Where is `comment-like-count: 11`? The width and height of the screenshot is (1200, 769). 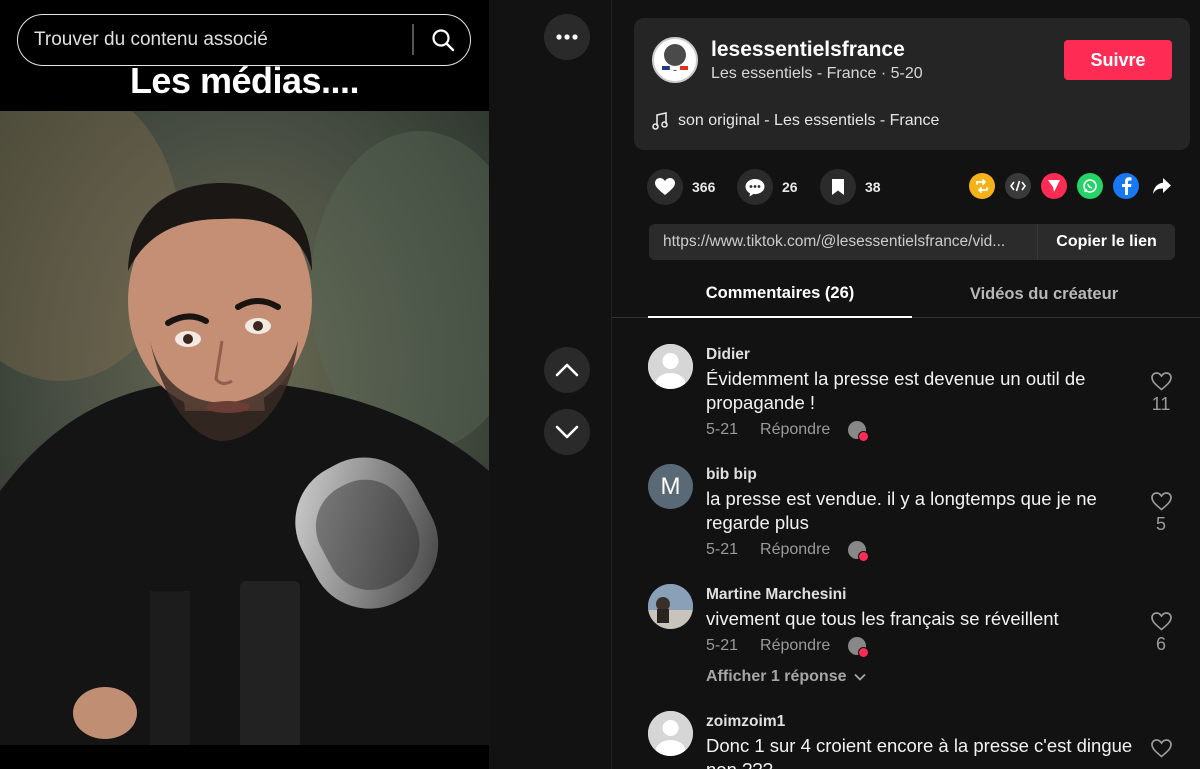 comment-like-count: 11 is located at coordinates (1161, 404).